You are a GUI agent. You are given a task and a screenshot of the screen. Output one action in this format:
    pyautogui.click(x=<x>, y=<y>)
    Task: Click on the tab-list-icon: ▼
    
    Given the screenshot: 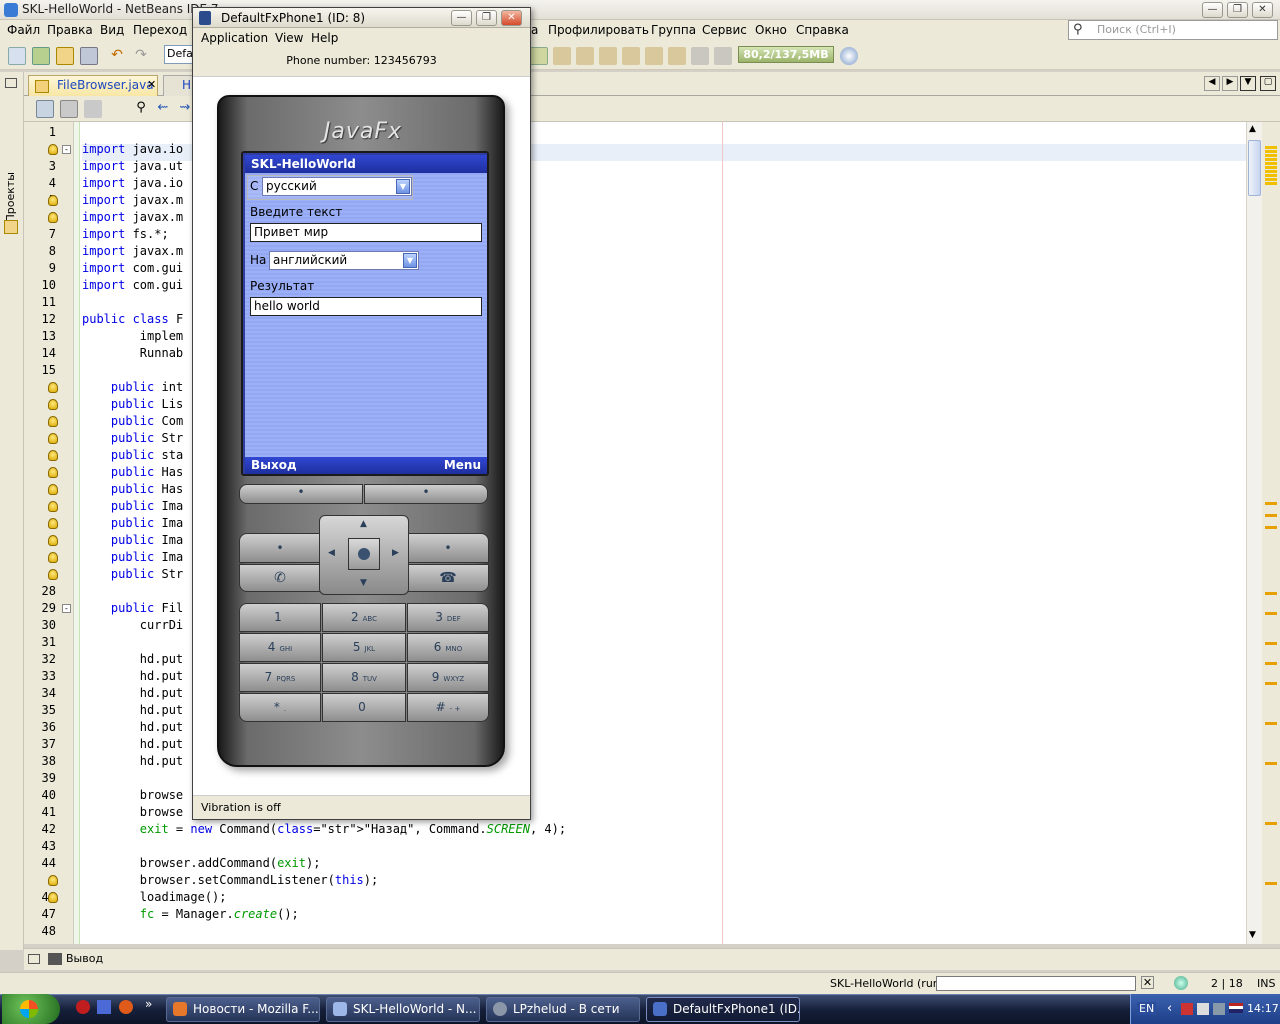 What is the action you would take?
    pyautogui.click(x=1248, y=83)
    